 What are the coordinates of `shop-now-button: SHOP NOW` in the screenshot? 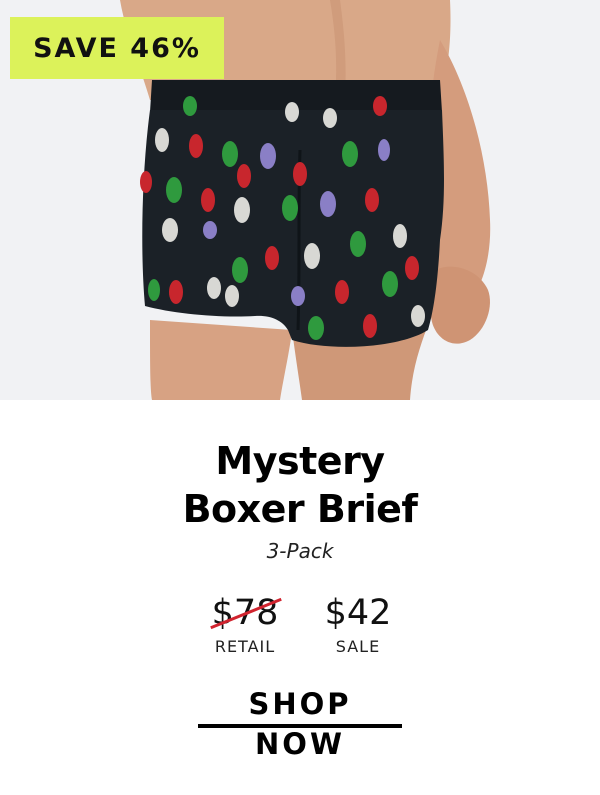 It's located at (300, 722).